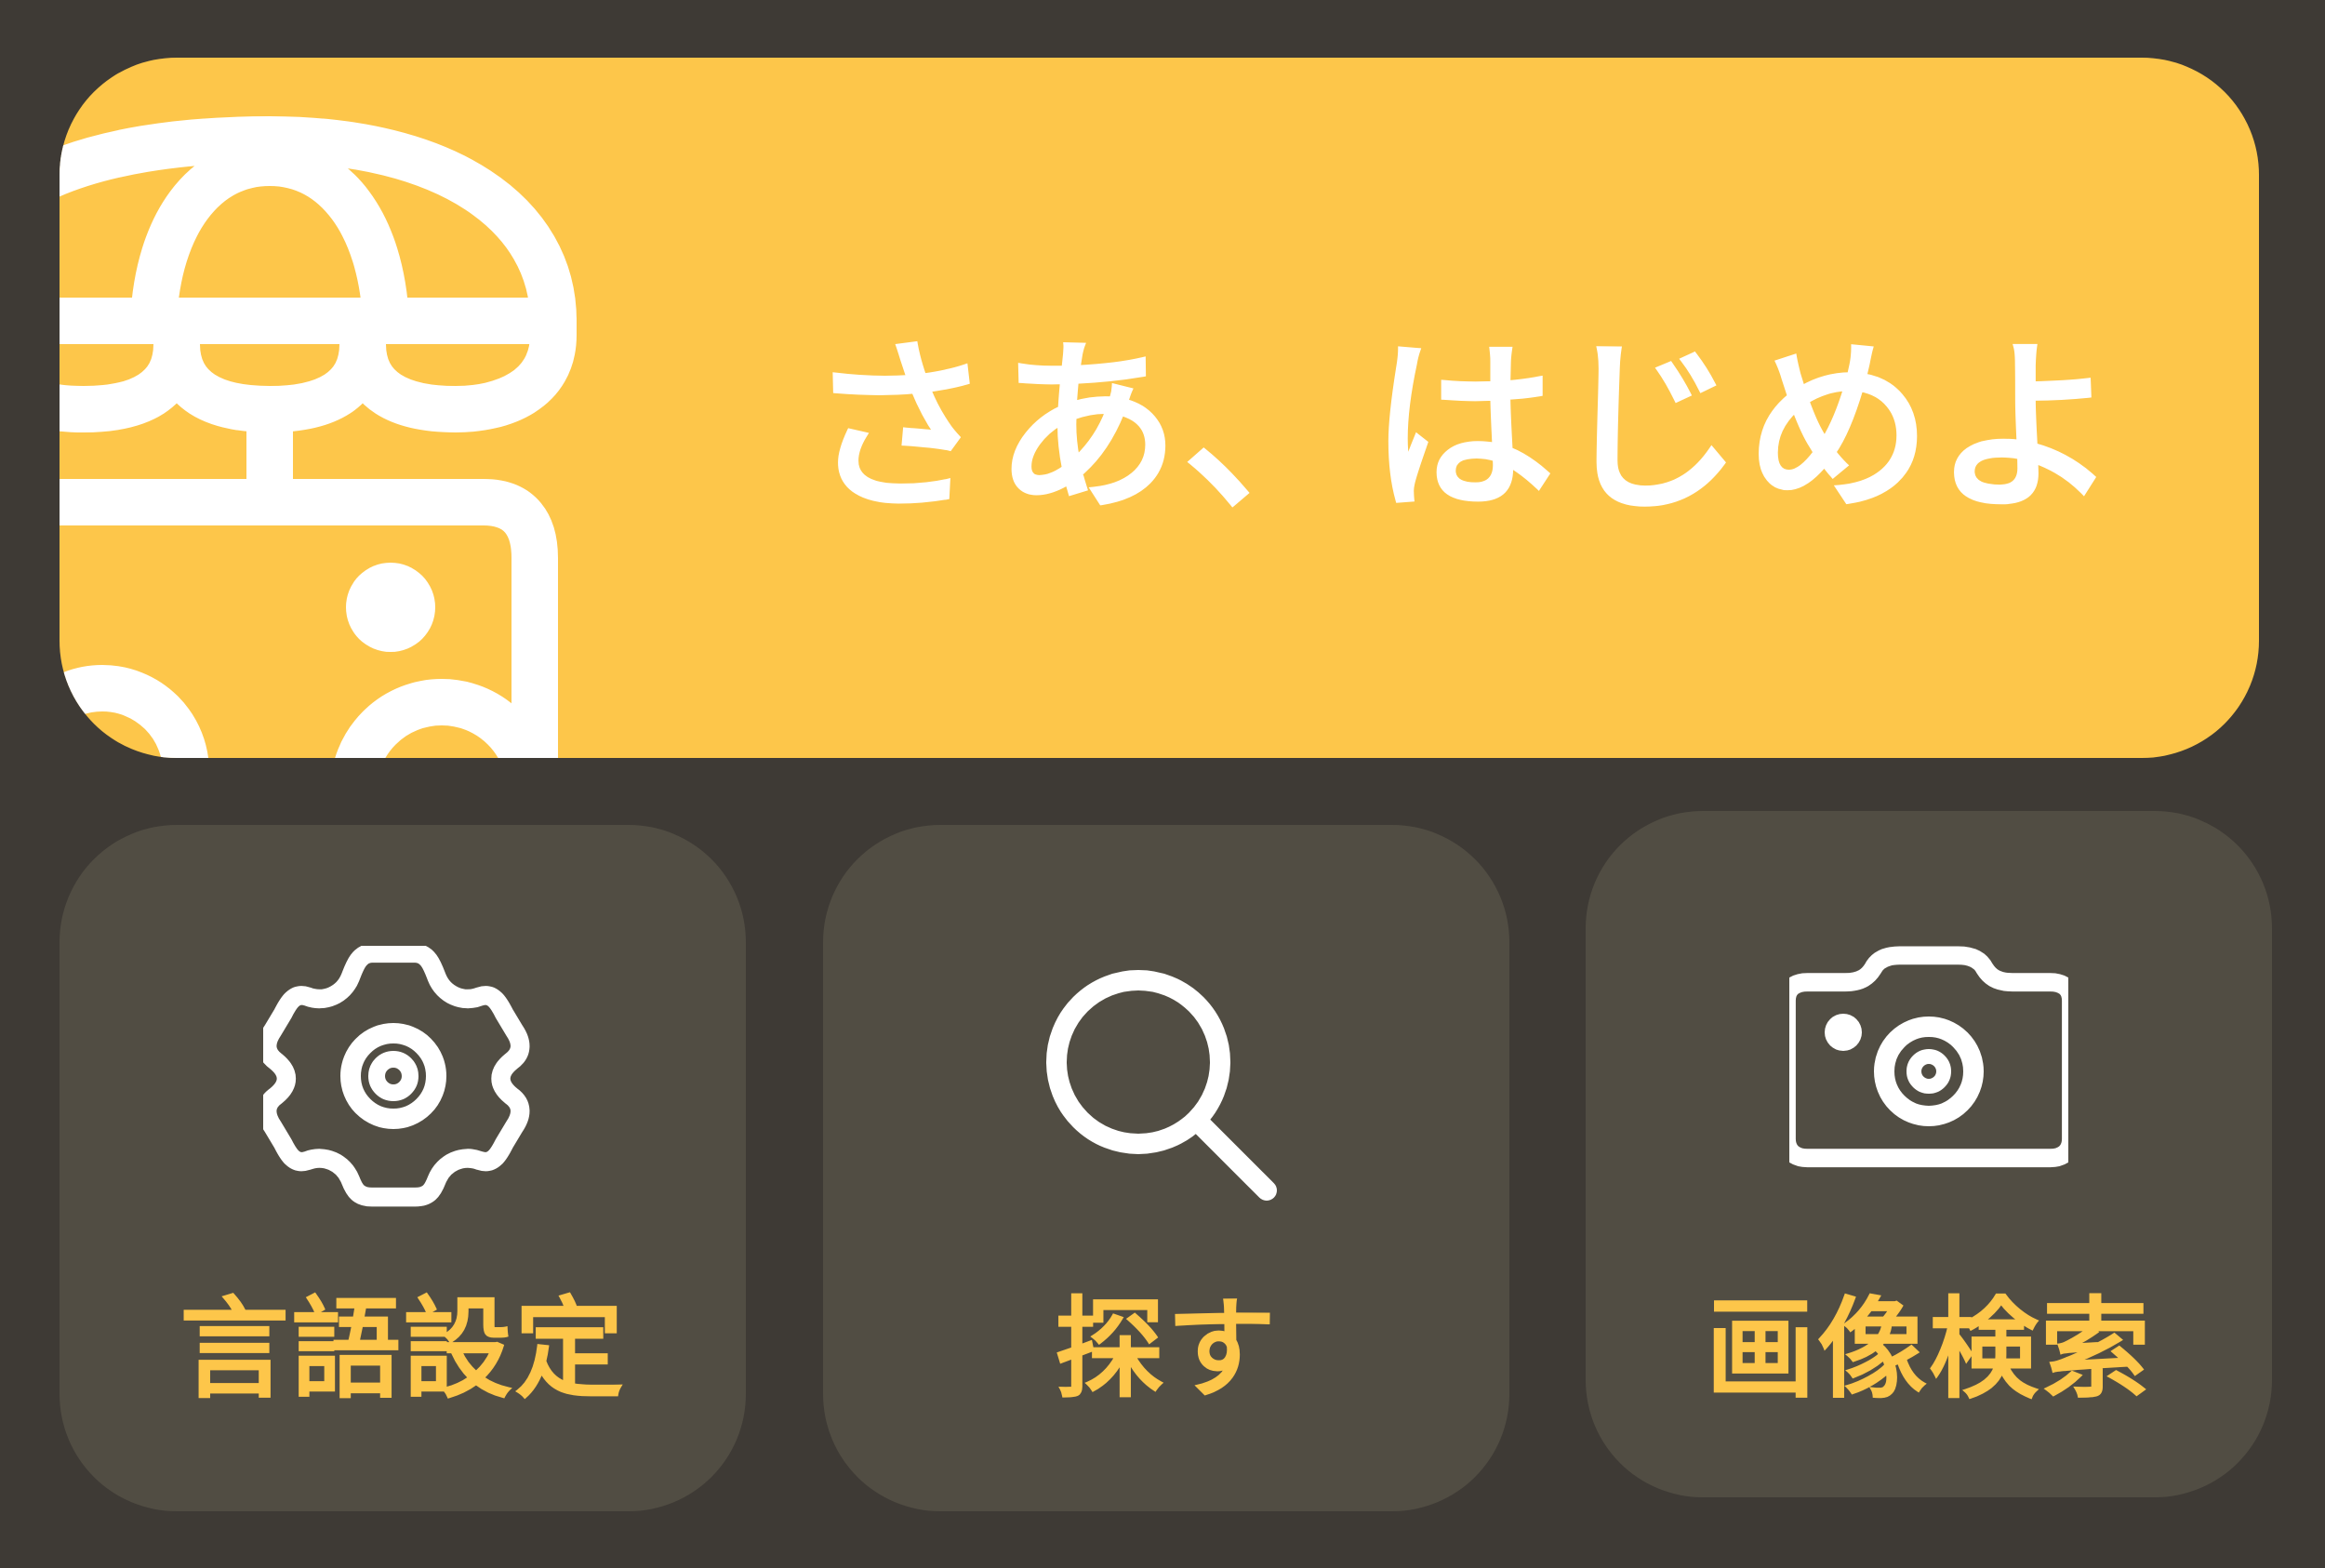 This screenshot has height=1568, width=2325. I want to click on image-search-label: 画像検索, so click(1928, 1349).